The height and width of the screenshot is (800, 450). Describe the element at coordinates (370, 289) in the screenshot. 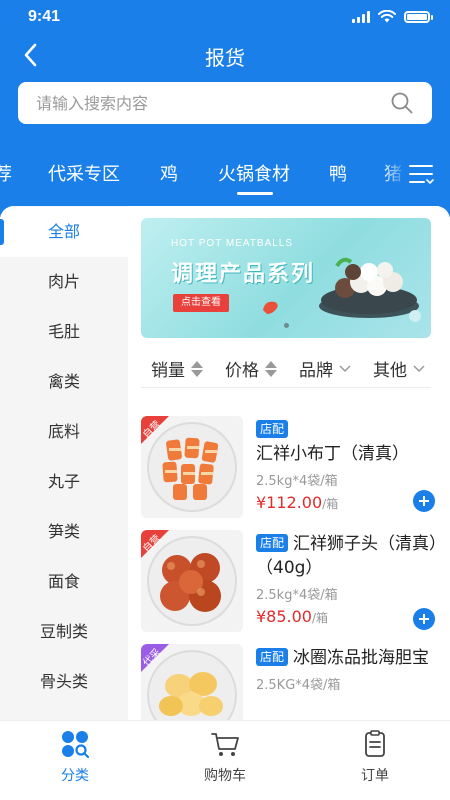

I see `meatballs-bowl-image` at that location.